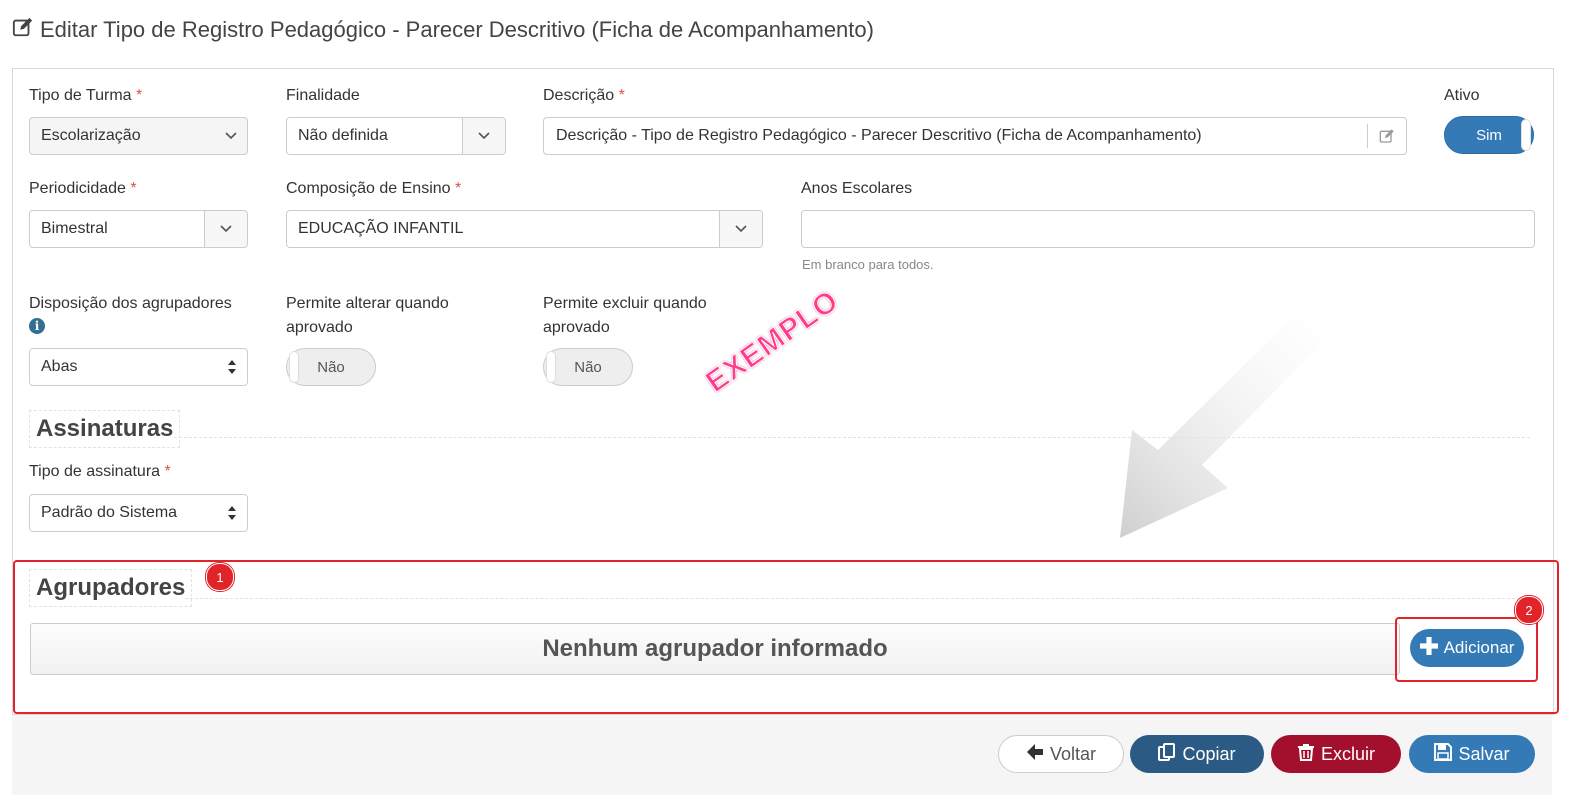 This screenshot has width=1584, height=812. I want to click on agrupadores-empty-state: Nenhum agrupador informado, so click(715, 649).